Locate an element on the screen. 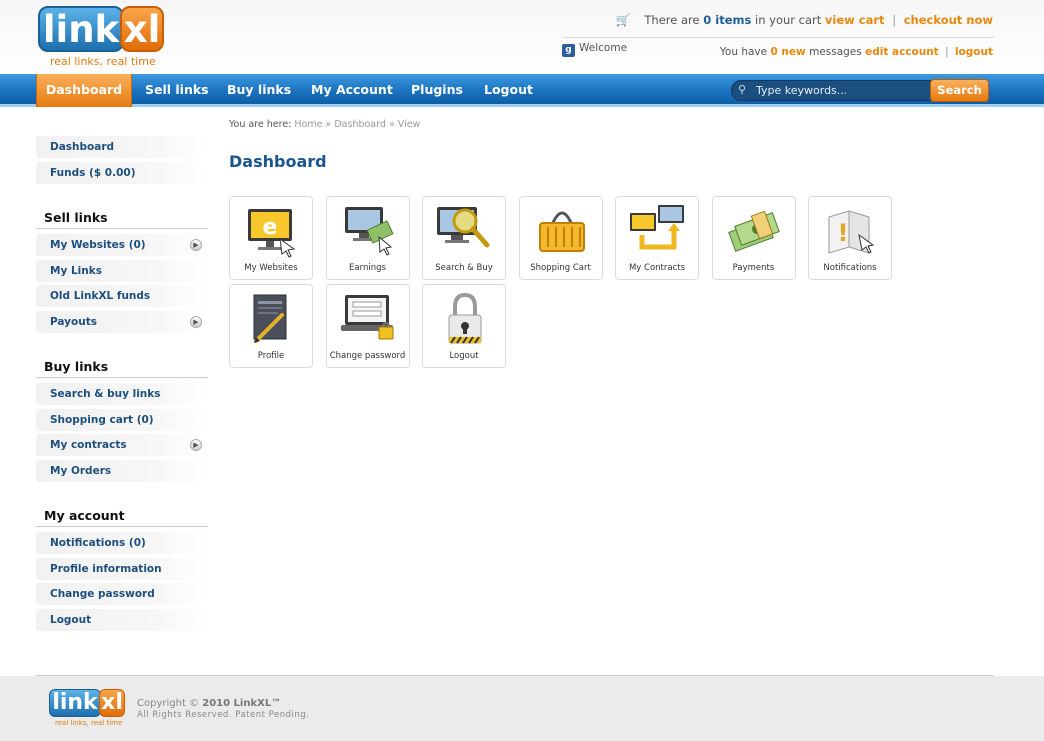 The height and width of the screenshot is (741, 1044). sidebar-heading-account: My account is located at coordinates (122, 516).